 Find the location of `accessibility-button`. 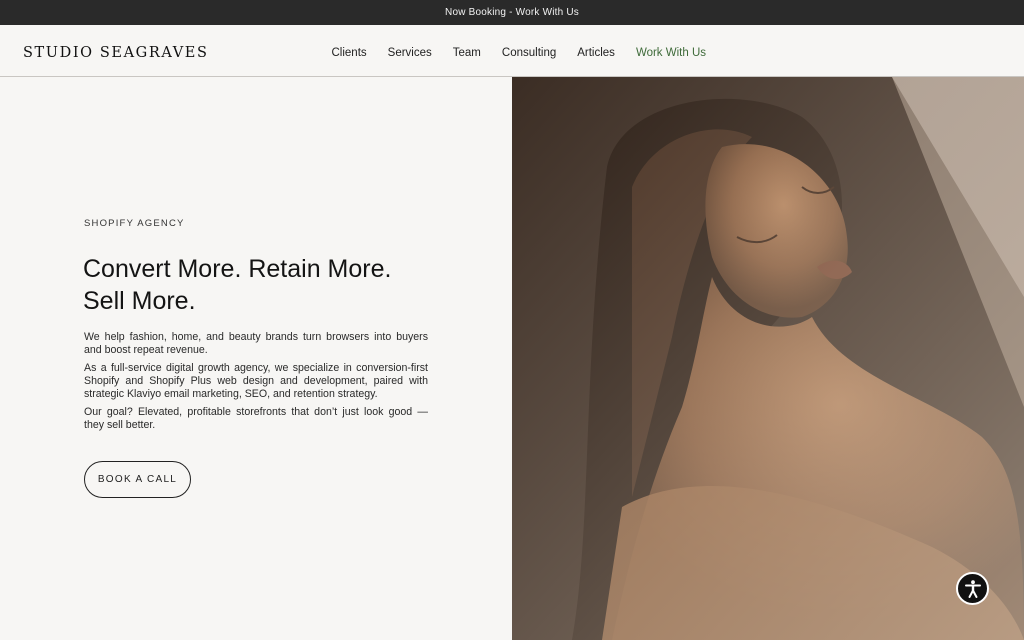

accessibility-button is located at coordinates (972, 588).